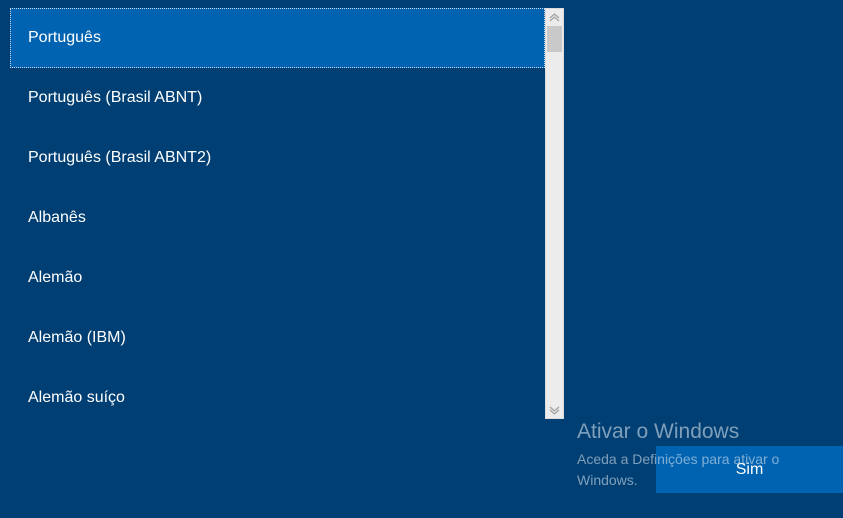 Image resolution: width=843 pixels, height=518 pixels. What do you see at coordinates (277, 338) in the screenshot?
I see `list-item-alemao-ibm: Alemão (IBM)` at bounding box center [277, 338].